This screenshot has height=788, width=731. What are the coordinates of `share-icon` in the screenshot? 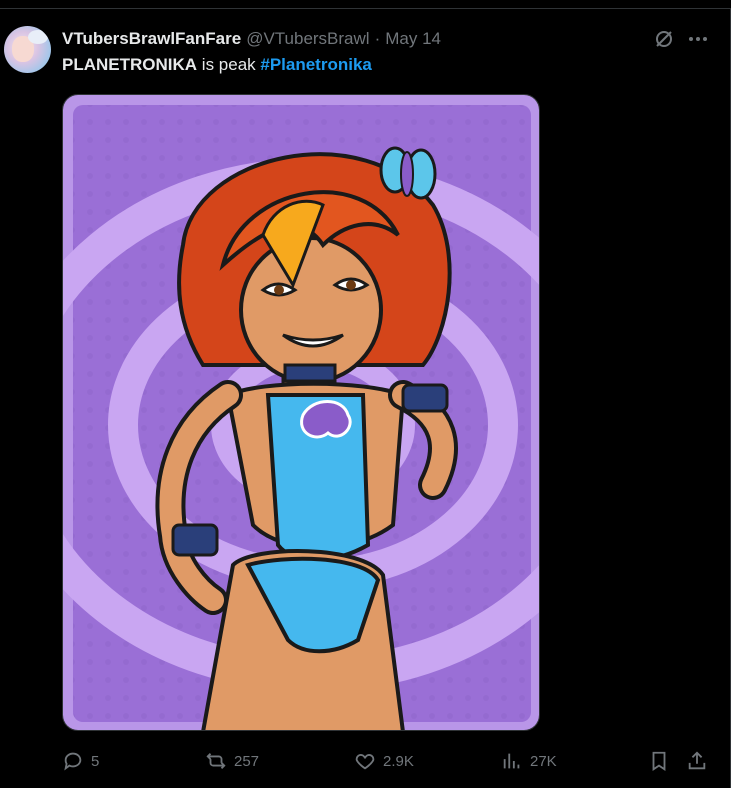 It's located at (697, 760).